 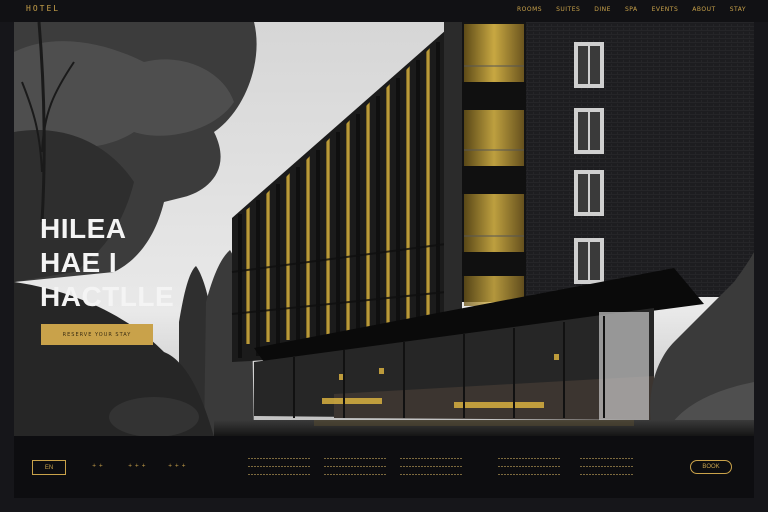 What do you see at coordinates (703, 9) in the screenshot?
I see `nav-item-about: ABOUT` at bounding box center [703, 9].